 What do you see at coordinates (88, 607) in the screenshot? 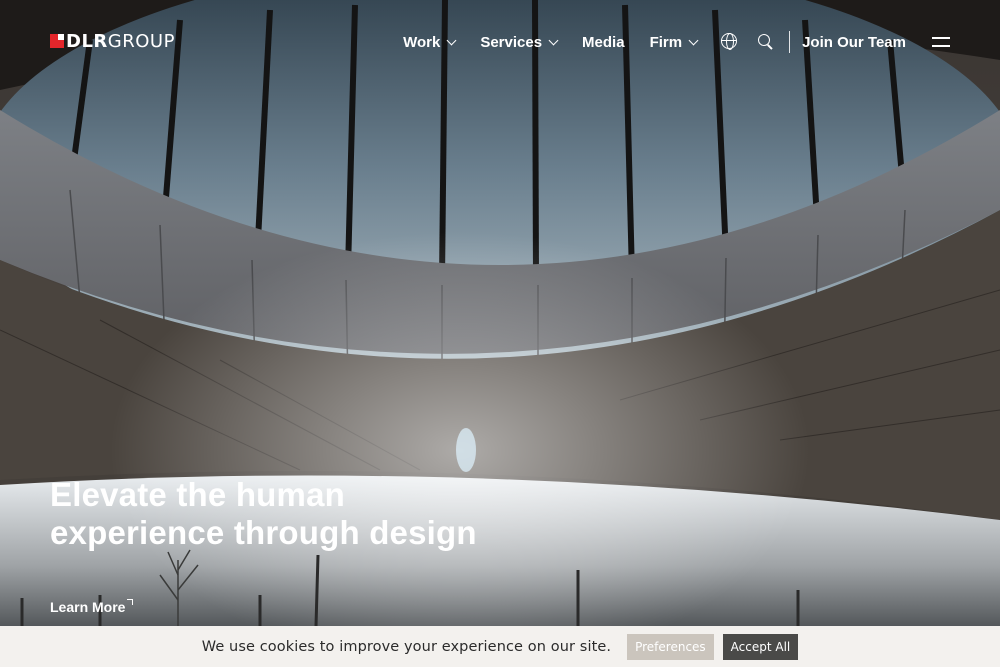
I see `learn-more-label: Learn More` at bounding box center [88, 607].